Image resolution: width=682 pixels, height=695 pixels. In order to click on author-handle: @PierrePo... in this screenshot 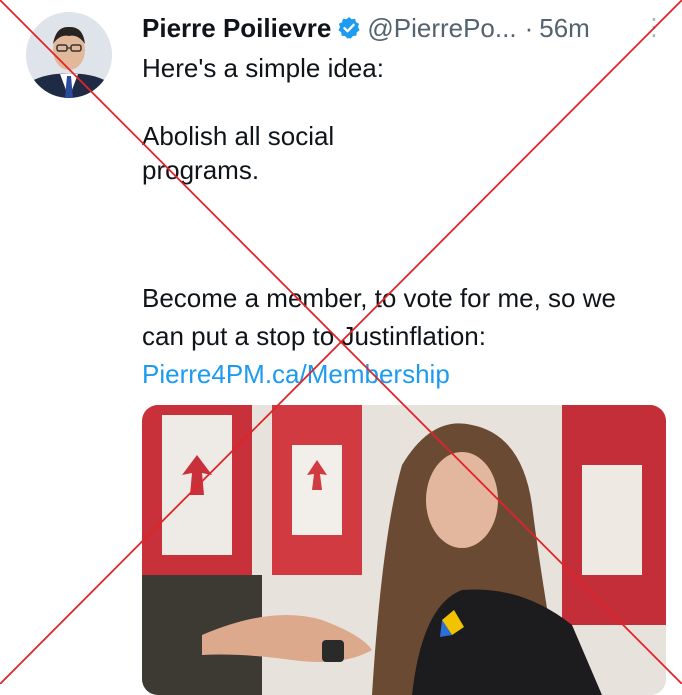, I will do `click(441, 28)`.